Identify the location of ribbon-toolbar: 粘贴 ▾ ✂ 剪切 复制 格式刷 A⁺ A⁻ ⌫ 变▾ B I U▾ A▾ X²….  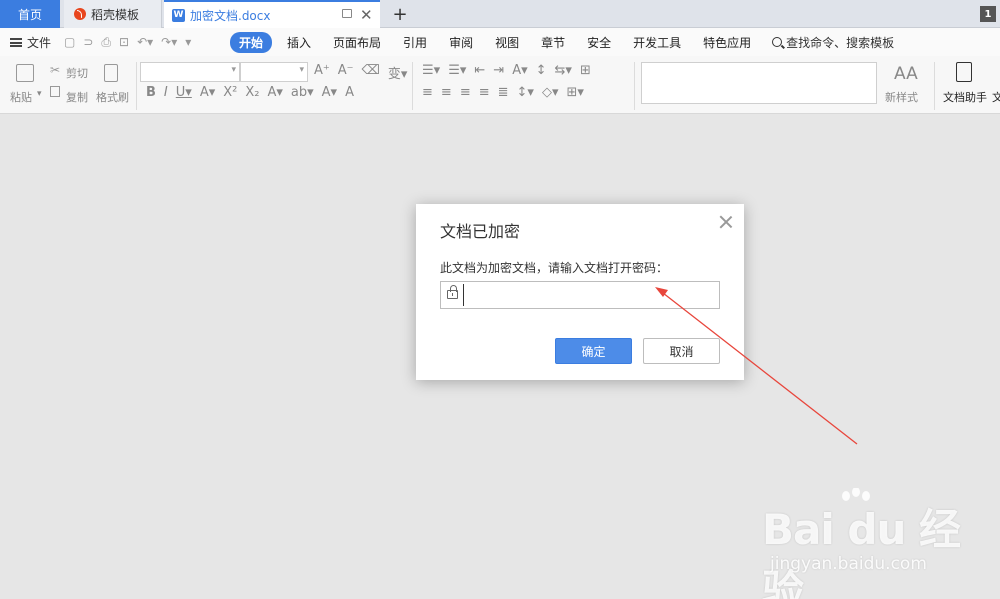
(500, 85).